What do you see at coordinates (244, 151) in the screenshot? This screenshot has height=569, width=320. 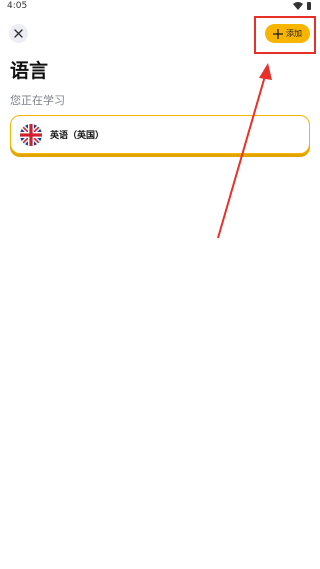 I see `annotation-arrow` at bounding box center [244, 151].